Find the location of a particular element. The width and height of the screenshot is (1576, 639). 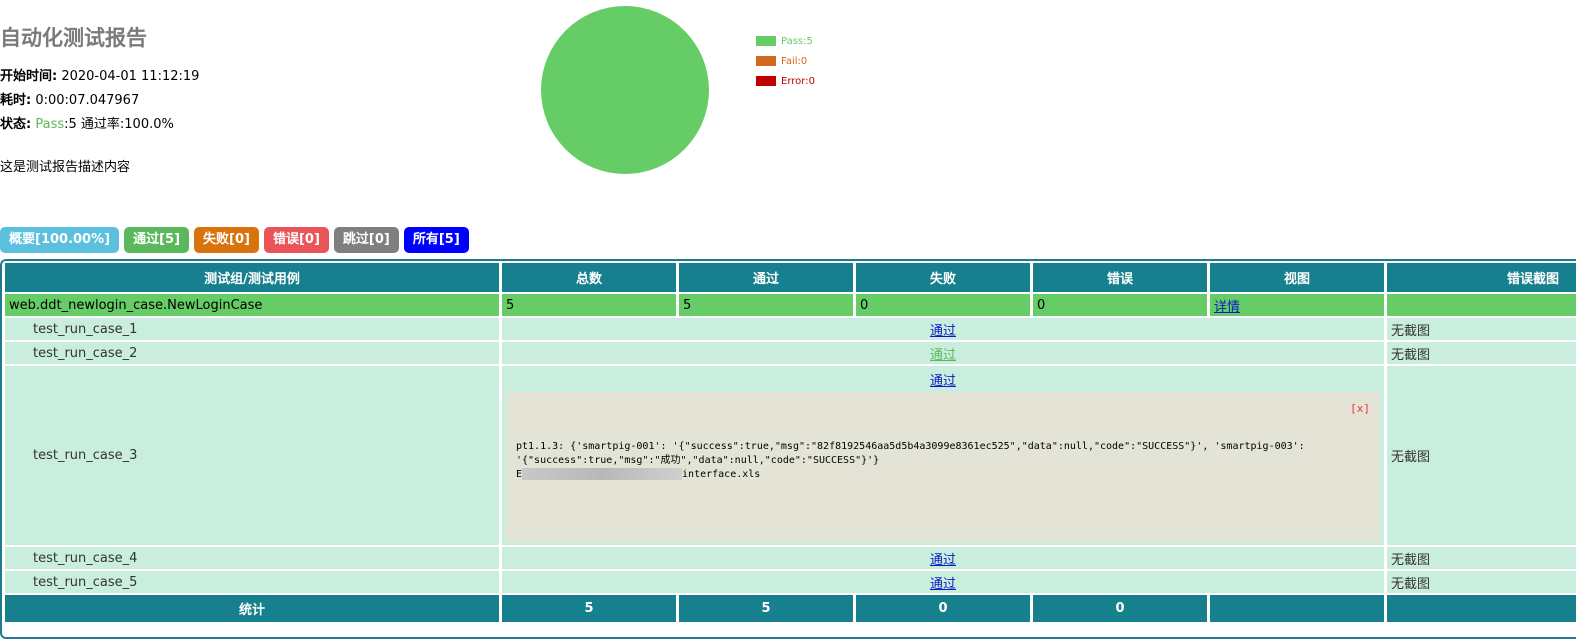

case-name: test_run_case_1 is located at coordinates (252, 329).